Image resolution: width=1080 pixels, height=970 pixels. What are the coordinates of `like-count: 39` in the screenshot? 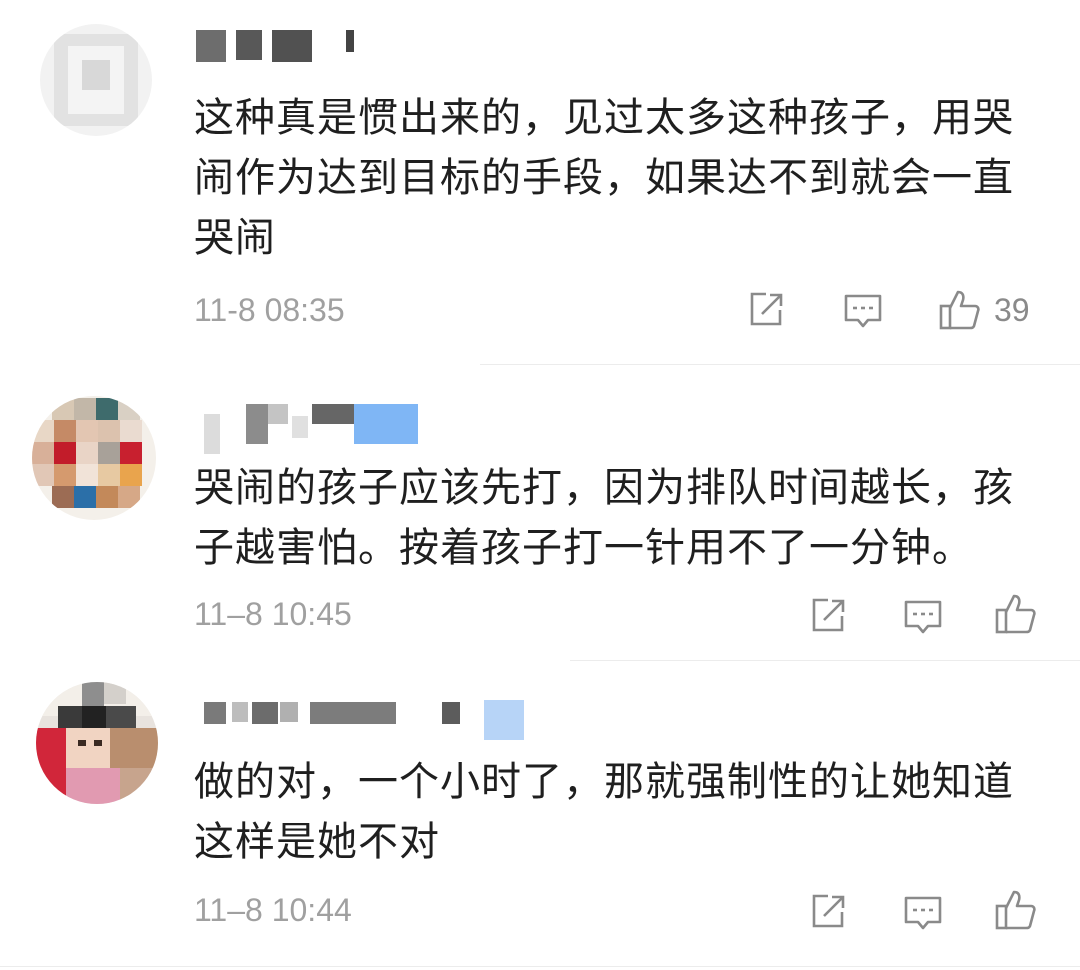 It's located at (1012, 309).